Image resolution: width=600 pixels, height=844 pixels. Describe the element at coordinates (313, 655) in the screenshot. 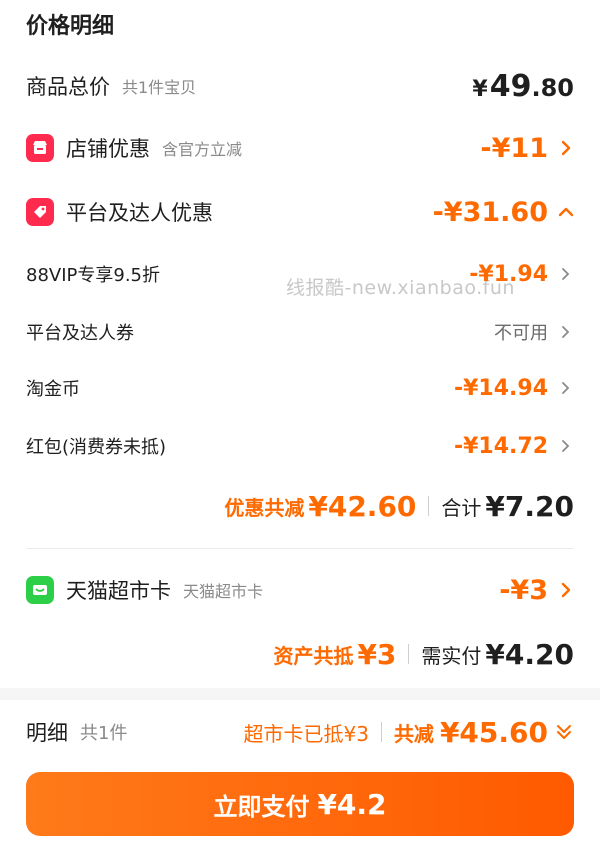

I see `asset-total-label: 资产共抵` at that location.